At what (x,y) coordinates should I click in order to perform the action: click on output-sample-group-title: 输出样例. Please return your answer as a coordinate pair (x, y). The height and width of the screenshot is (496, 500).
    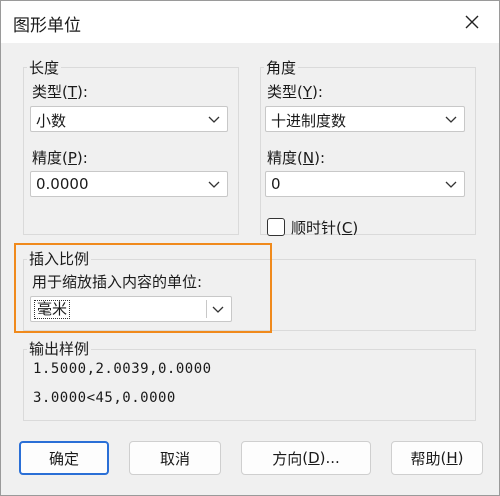
    Looking at the image, I should click on (59, 348).